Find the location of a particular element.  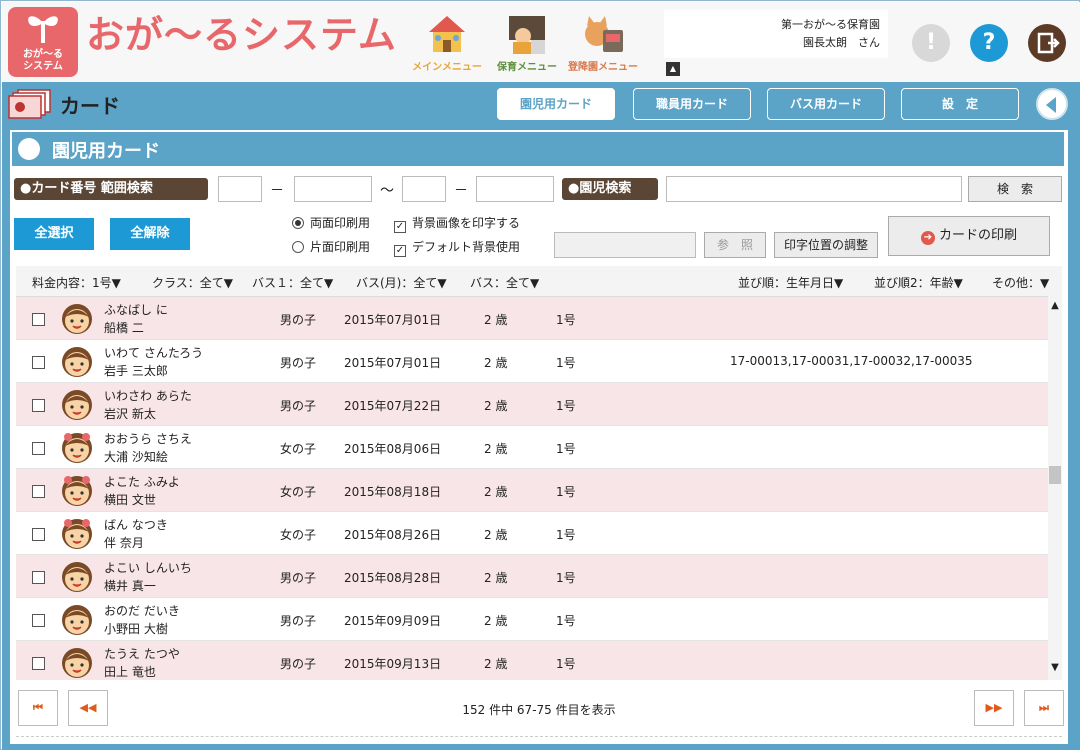

section-title: 園児用カード is located at coordinates (106, 151).